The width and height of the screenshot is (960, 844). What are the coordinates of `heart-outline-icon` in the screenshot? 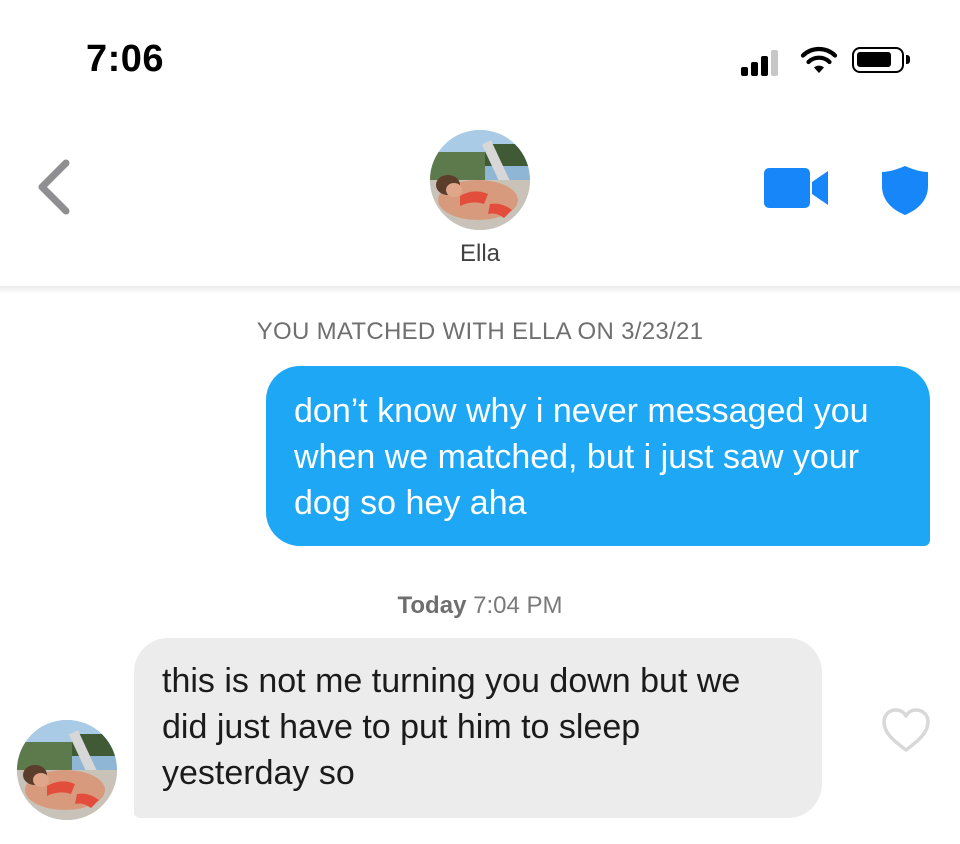 It's located at (906, 730).